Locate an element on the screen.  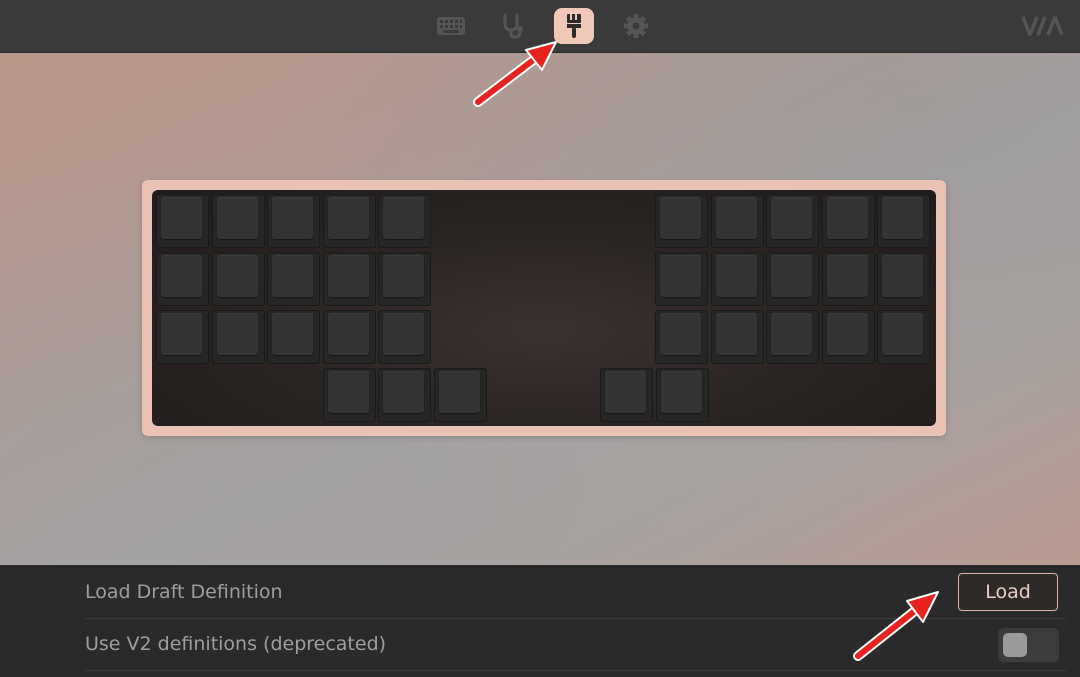
toggle-knob is located at coordinates (1015, 645).